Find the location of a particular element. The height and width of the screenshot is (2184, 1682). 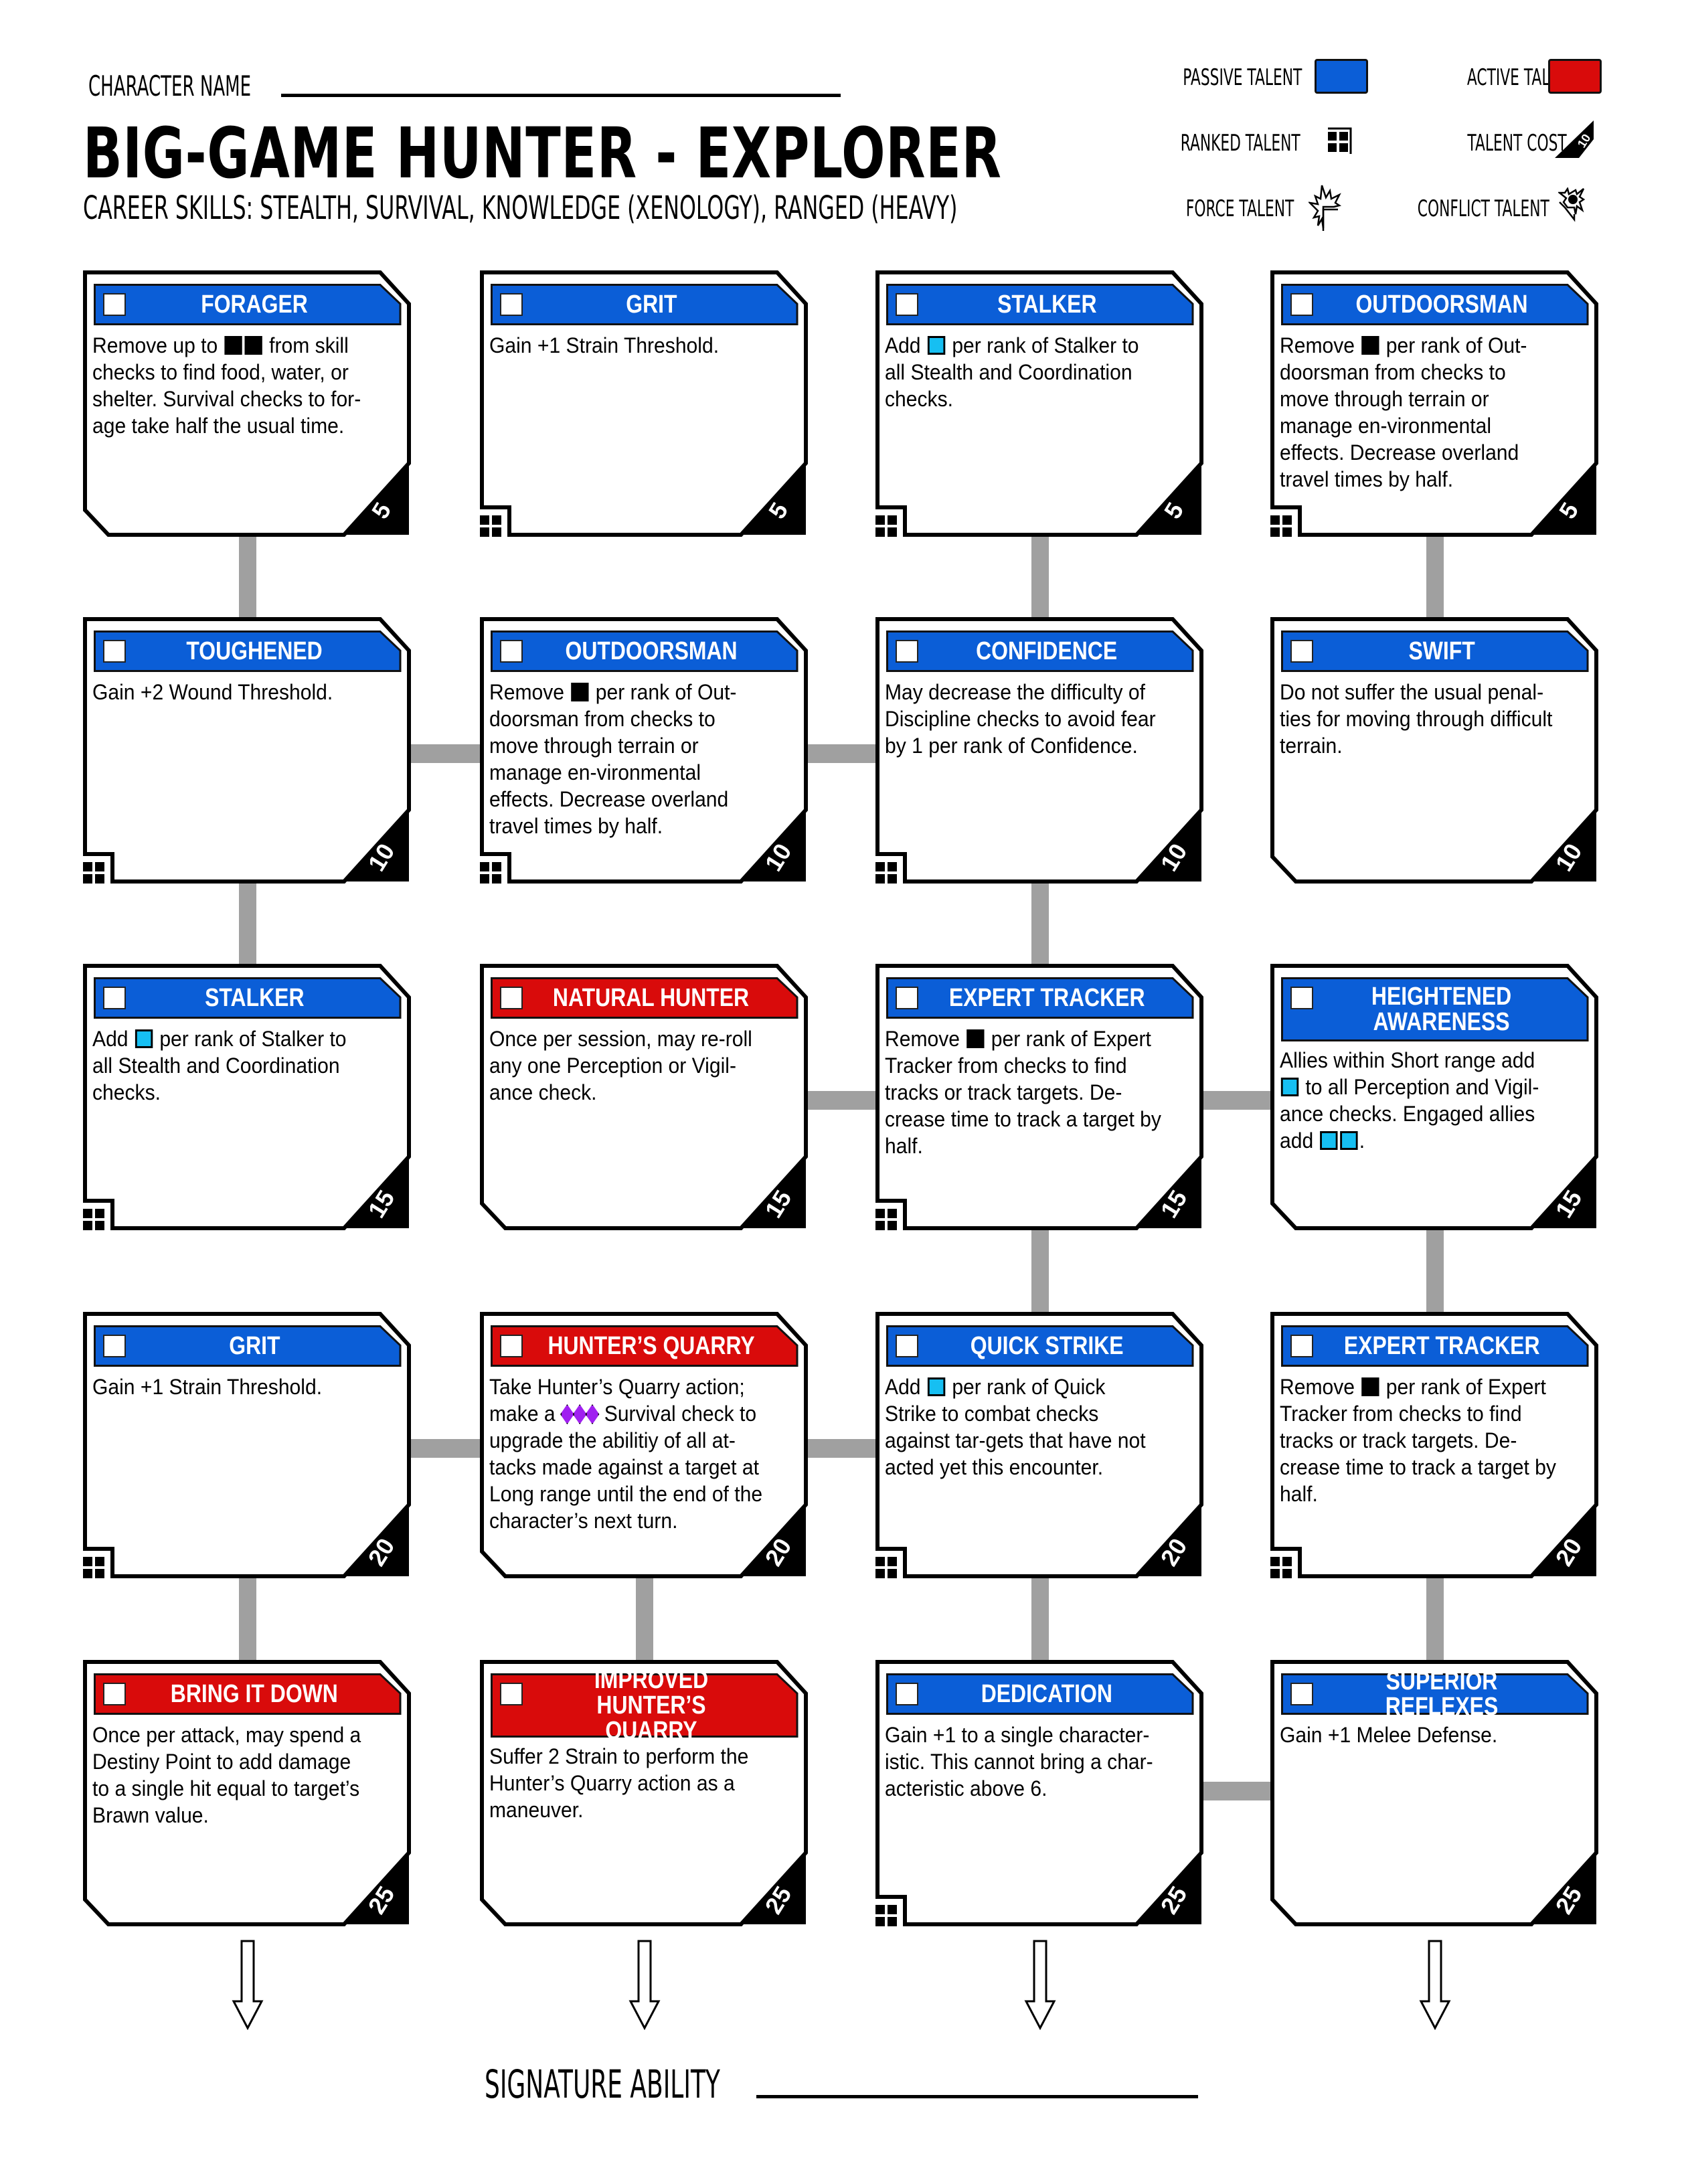

talent-title: SUPERIOR REFLEXES is located at coordinates (1442, 1694).